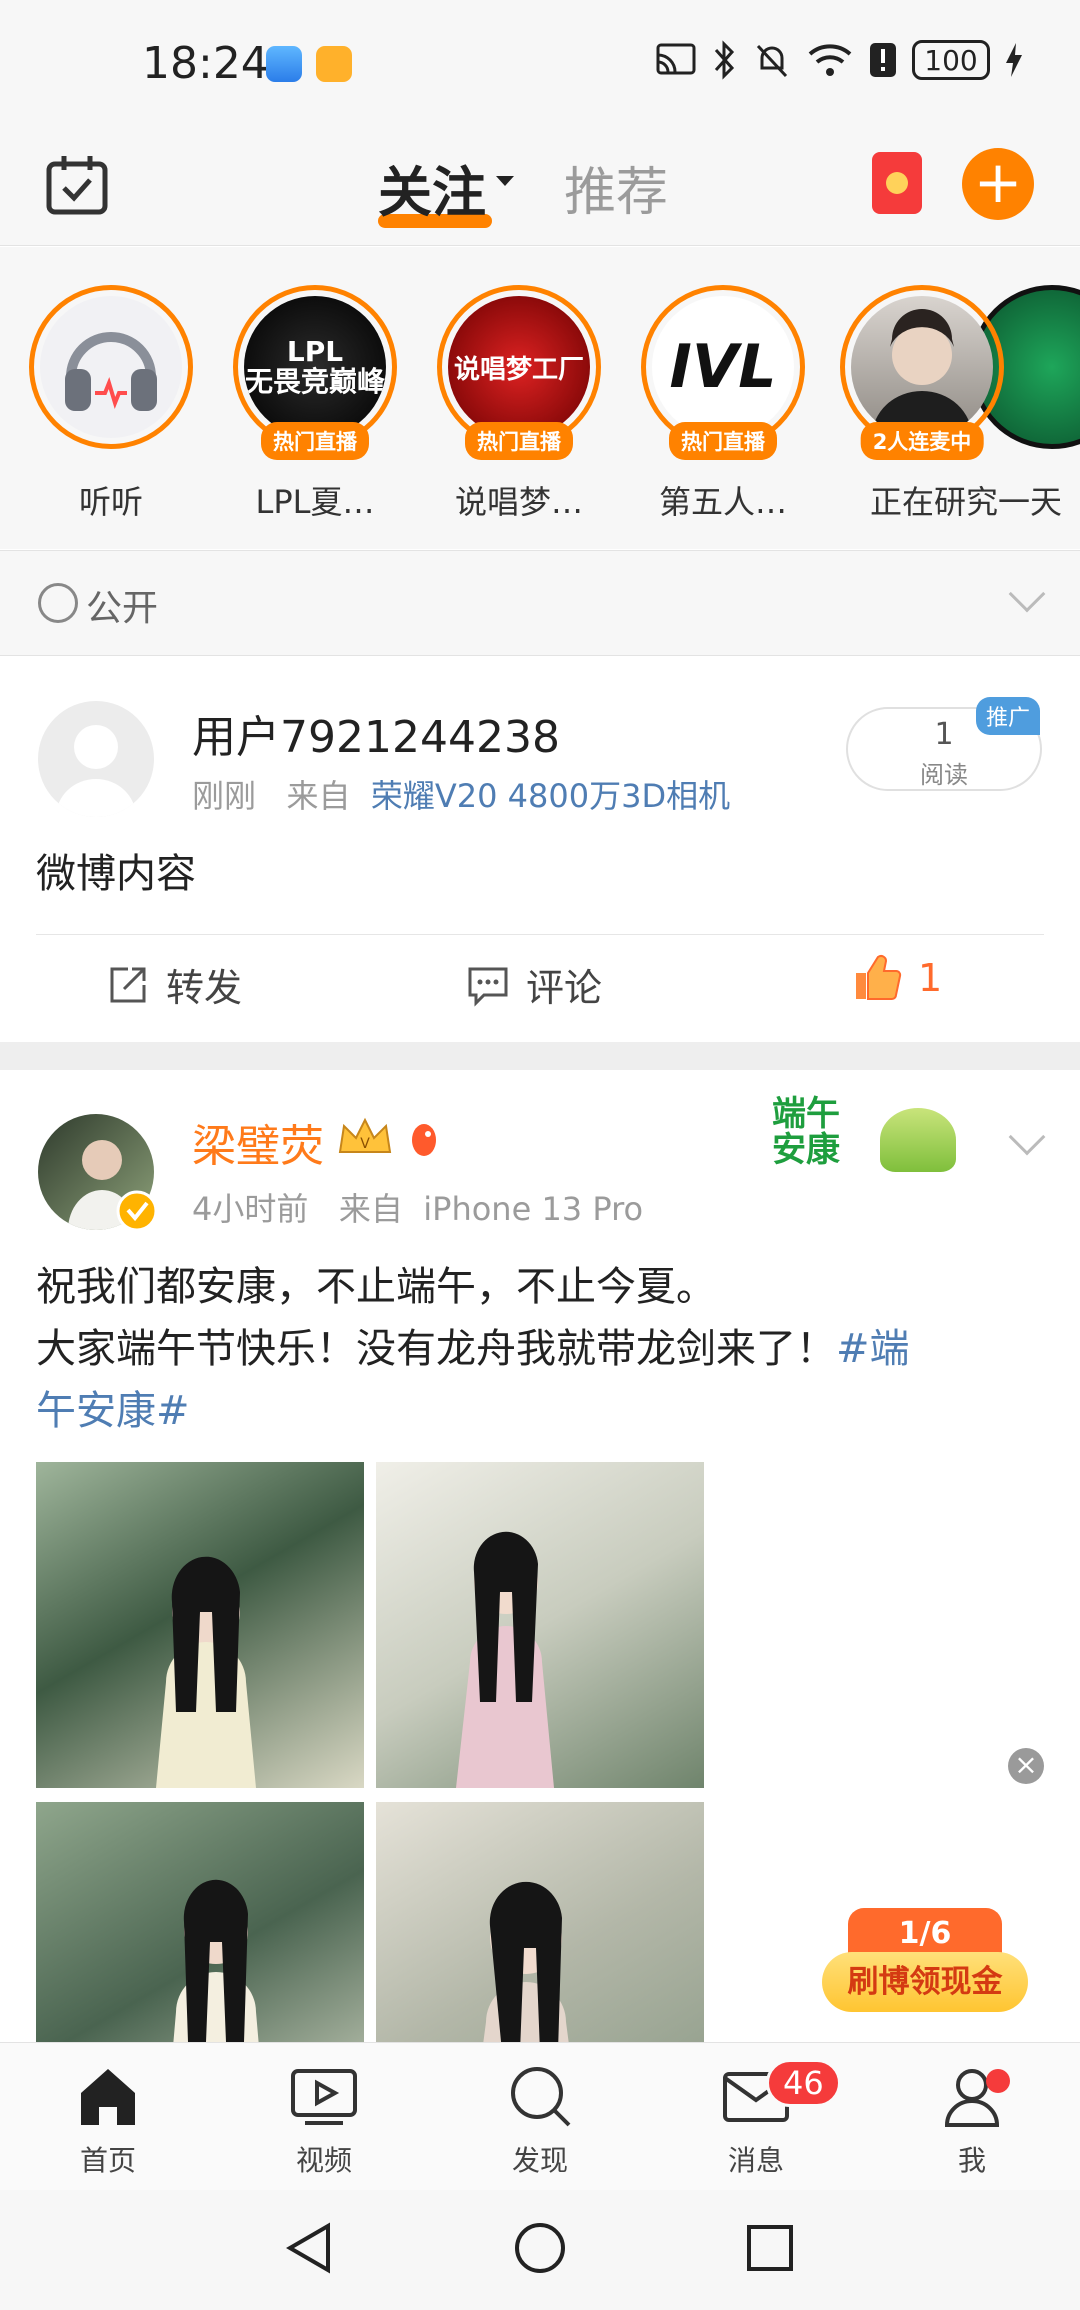  Describe the element at coordinates (205, 63) in the screenshot. I see `status-time: 18:24` at that location.